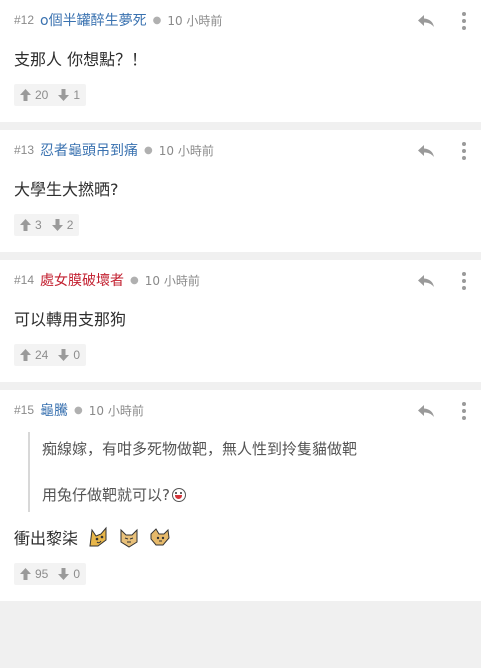 This screenshot has width=481, height=668. What do you see at coordinates (200, 449) in the screenshot?
I see `quote-line: 痴線嫁，有咁多死物做靶，無人性到拎隻貓做靶` at bounding box center [200, 449].